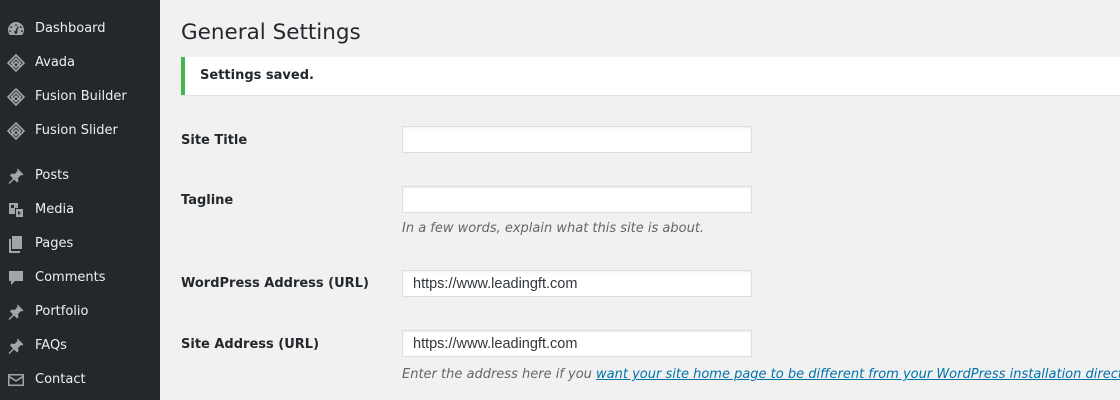 The image size is (1120, 400). What do you see at coordinates (51, 345) in the screenshot?
I see `sidebar-item-label: FAQs` at bounding box center [51, 345].